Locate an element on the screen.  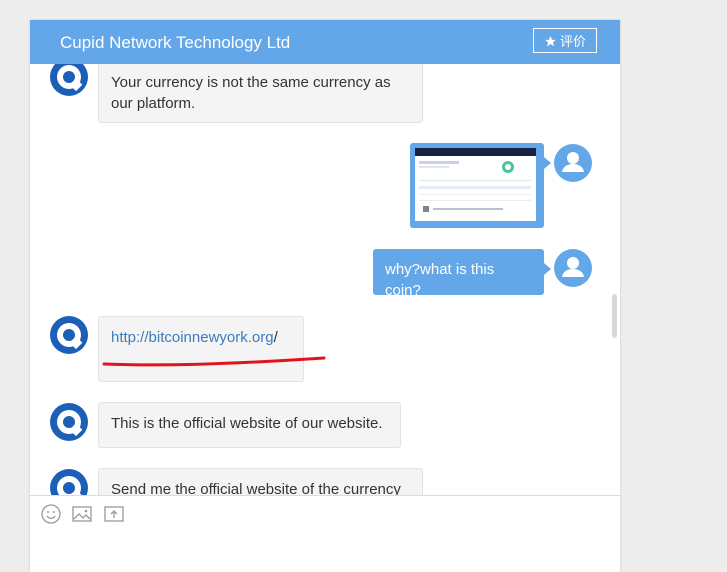
user-message: why?what is this coin? is located at coordinates (462, 274).